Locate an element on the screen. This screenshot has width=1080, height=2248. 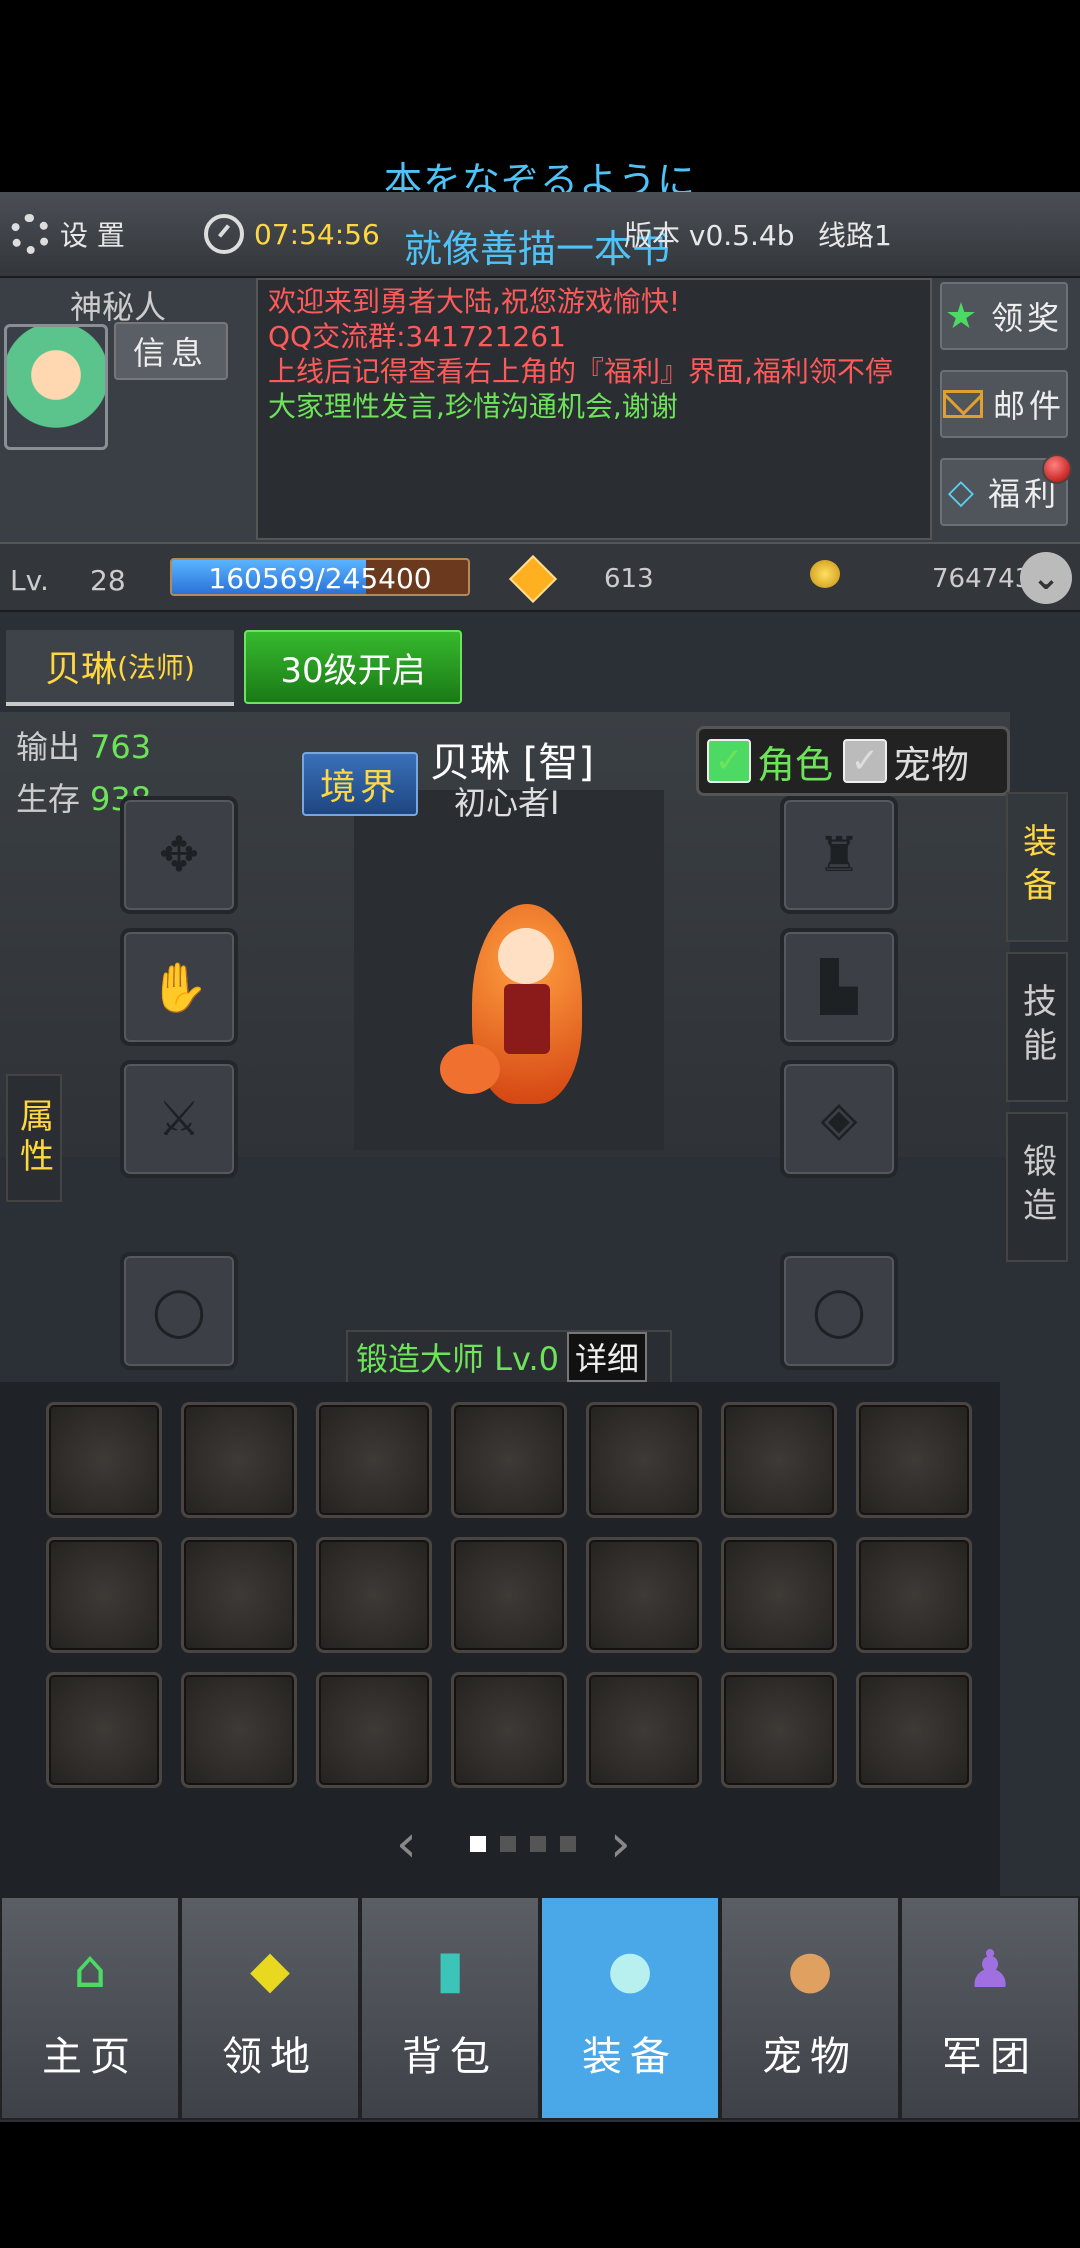
skills-side-tab: 技能 is located at coordinates (1037, 1027).